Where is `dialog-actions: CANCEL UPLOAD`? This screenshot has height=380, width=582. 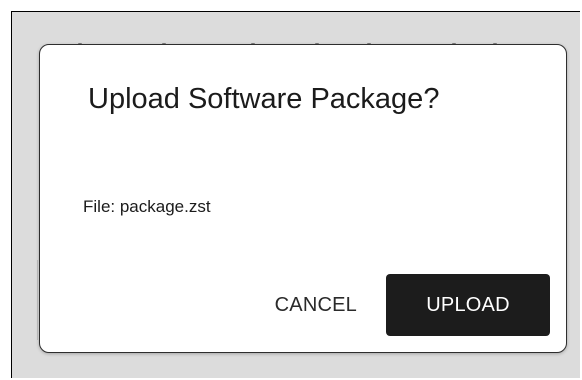
dialog-actions: CANCEL UPLOAD is located at coordinates (405, 305).